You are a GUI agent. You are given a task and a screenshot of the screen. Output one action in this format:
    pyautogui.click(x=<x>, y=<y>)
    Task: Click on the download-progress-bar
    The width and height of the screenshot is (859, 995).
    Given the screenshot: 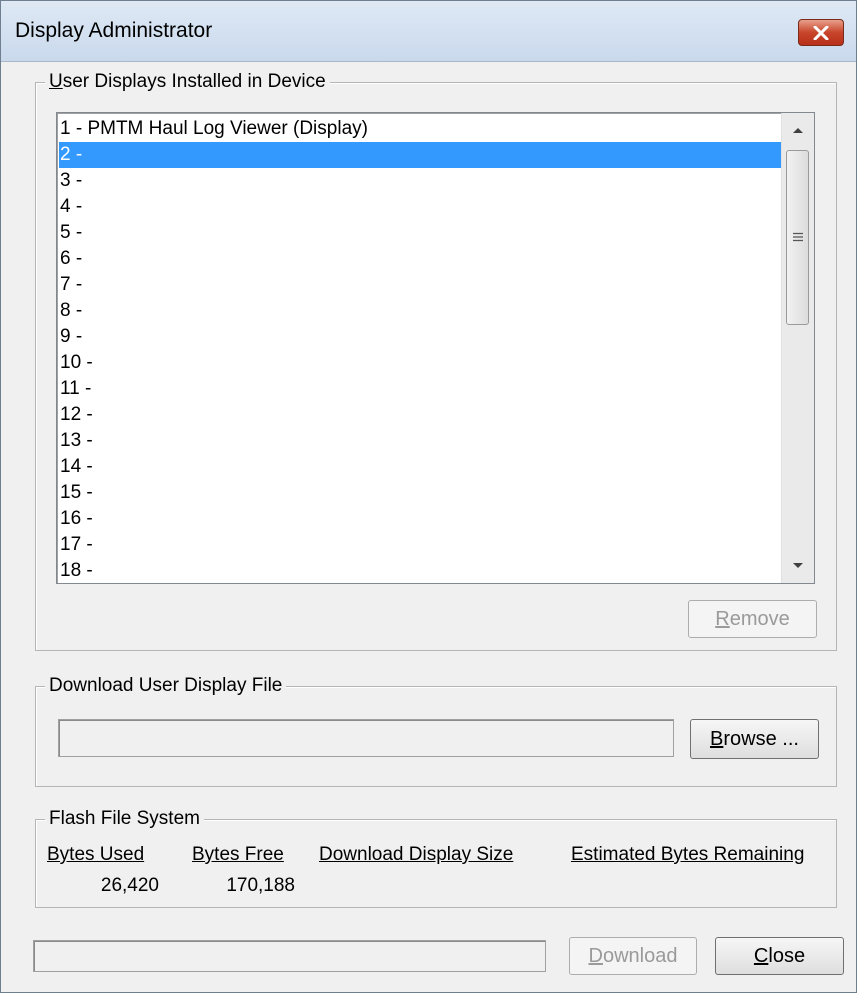 What is the action you would take?
    pyautogui.click(x=289, y=956)
    